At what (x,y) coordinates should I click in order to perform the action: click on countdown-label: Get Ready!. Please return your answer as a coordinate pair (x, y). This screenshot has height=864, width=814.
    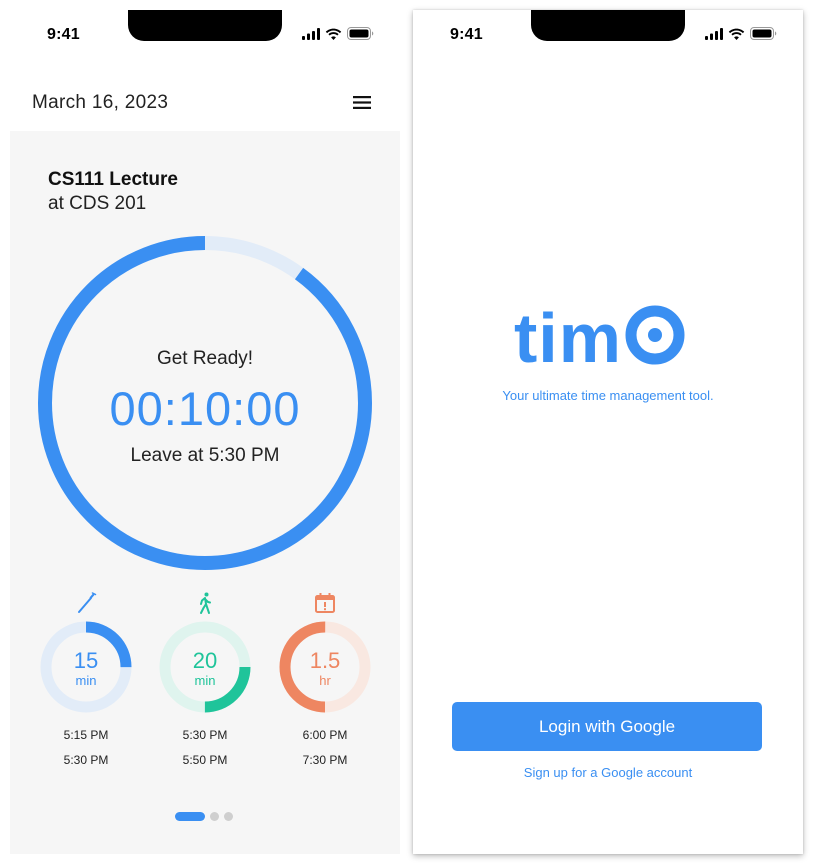
    Looking at the image, I should click on (205, 358).